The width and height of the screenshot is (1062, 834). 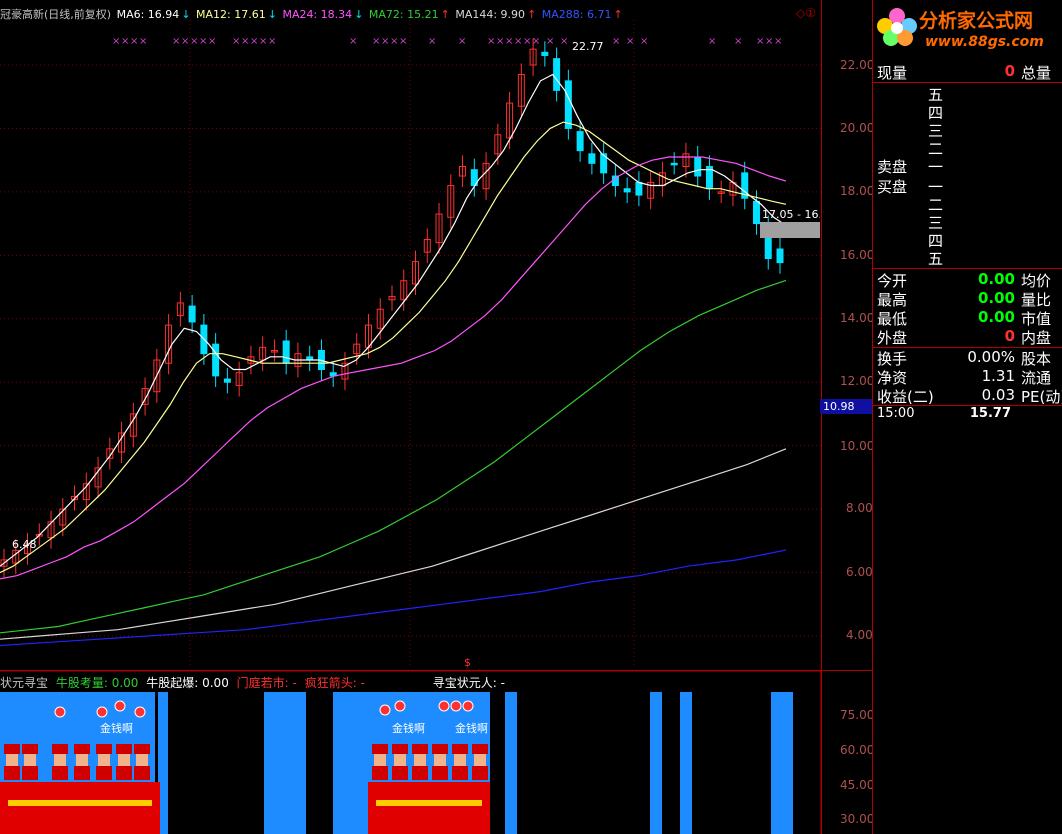 What do you see at coordinates (897, 27) in the screenshot?
I see `flower-logo-icon` at bounding box center [897, 27].